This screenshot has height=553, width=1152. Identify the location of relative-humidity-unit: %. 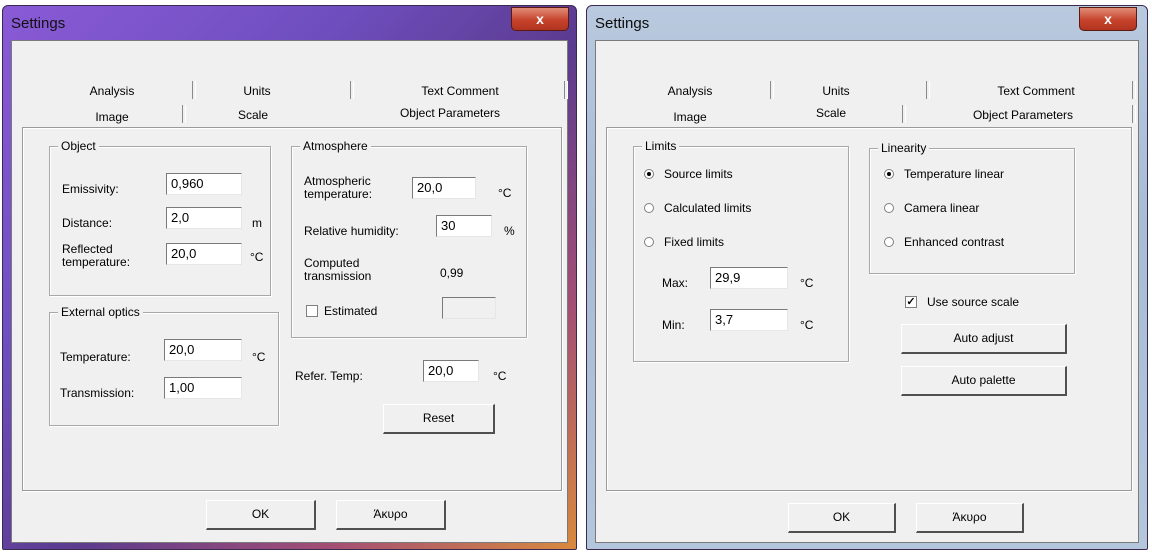
(509, 231).